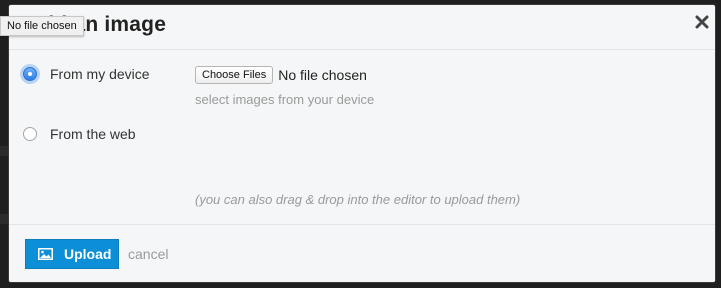 This screenshot has height=288, width=721. Describe the element at coordinates (45, 254) in the screenshot. I see `image-icon` at that location.